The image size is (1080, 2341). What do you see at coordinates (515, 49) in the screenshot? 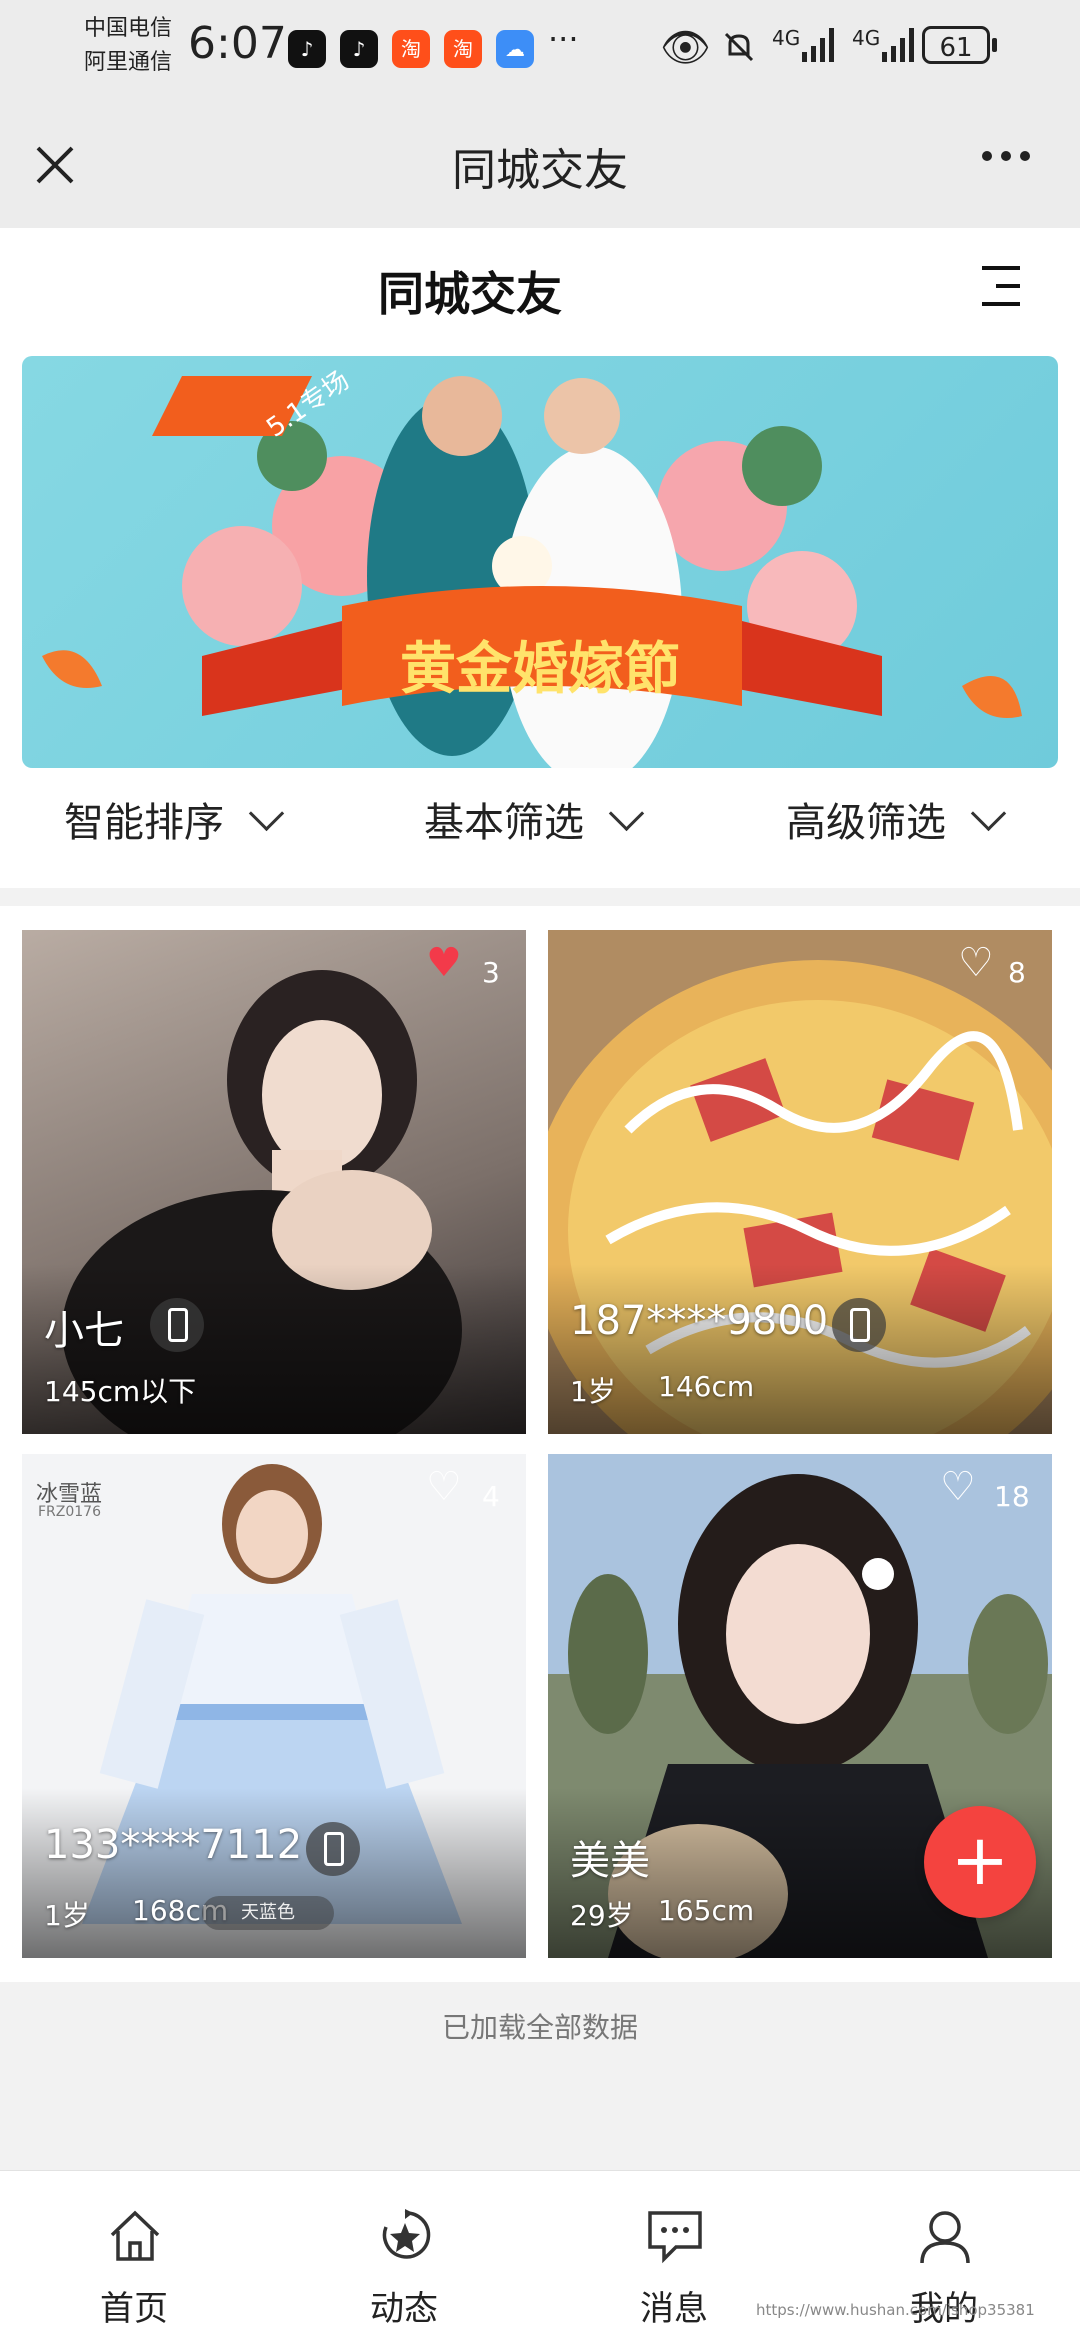
I see `cloud-icon: ☁` at bounding box center [515, 49].